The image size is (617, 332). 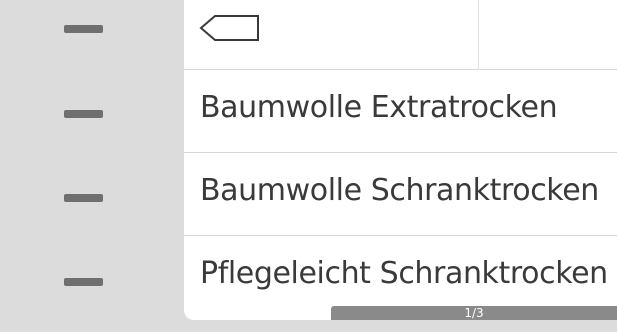 I want to click on program-item-label: Baumwolle Schranktrocken, so click(x=399, y=190).